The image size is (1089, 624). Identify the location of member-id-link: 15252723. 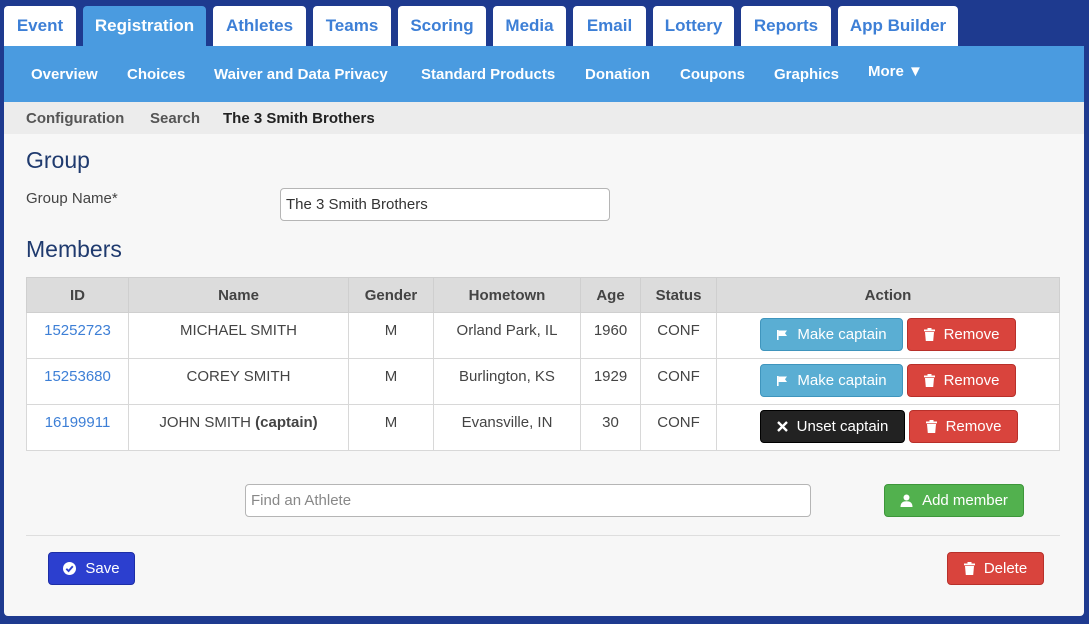
(77, 330).